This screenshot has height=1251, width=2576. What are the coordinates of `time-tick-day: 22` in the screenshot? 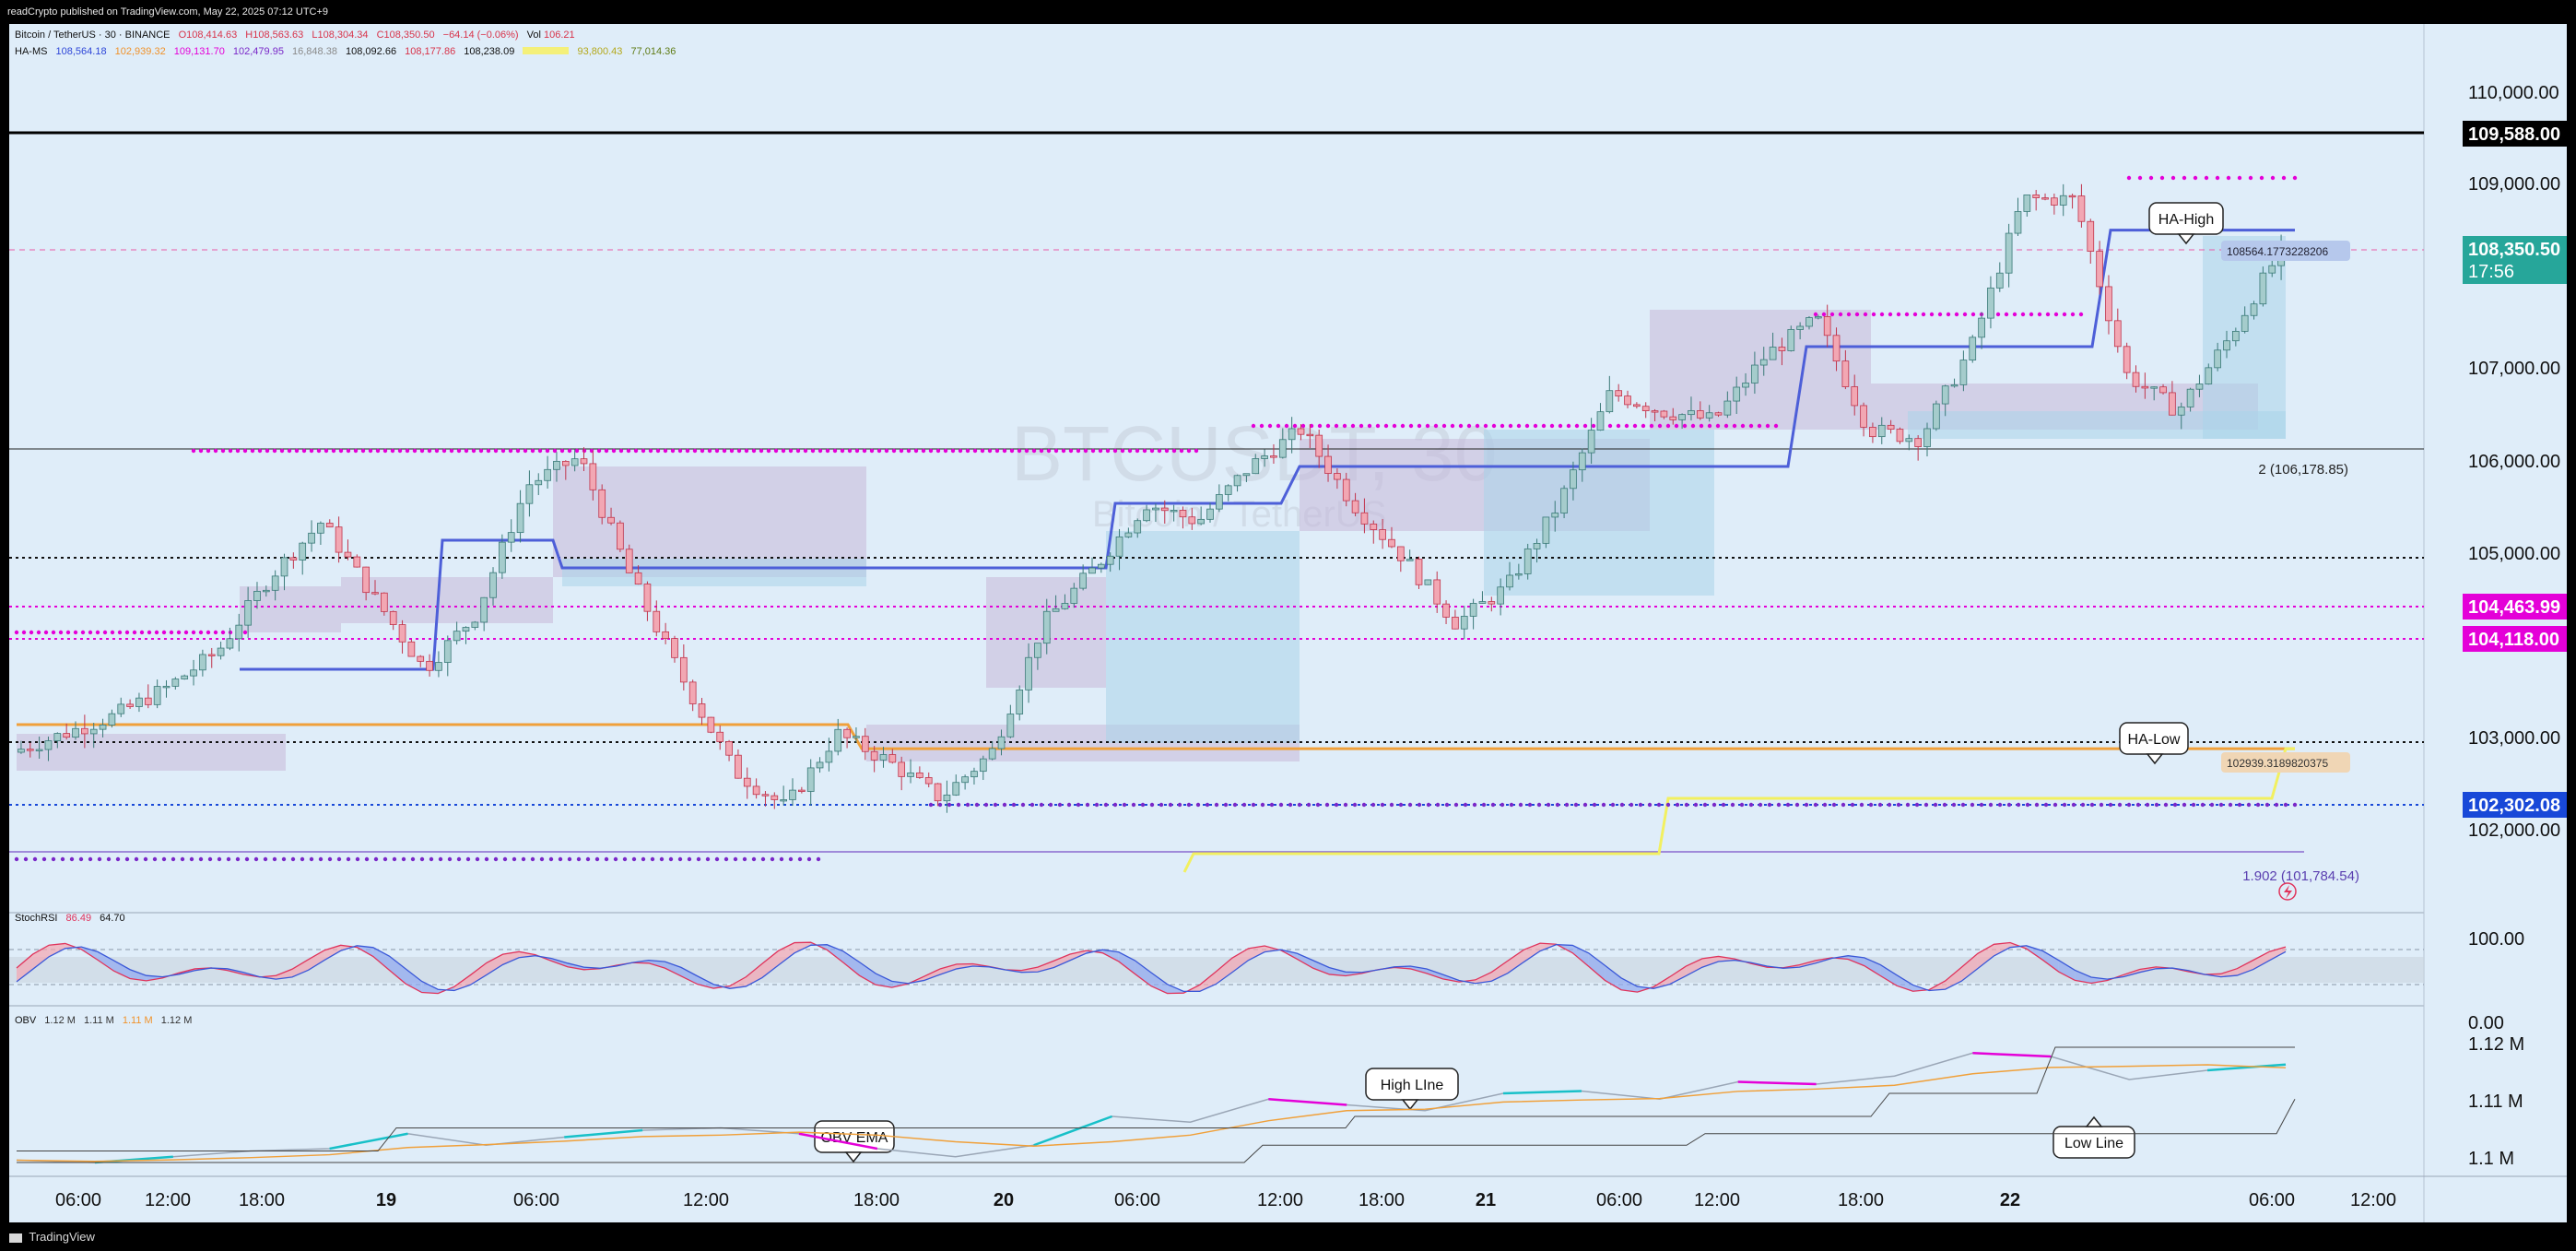 It's located at (2010, 1200).